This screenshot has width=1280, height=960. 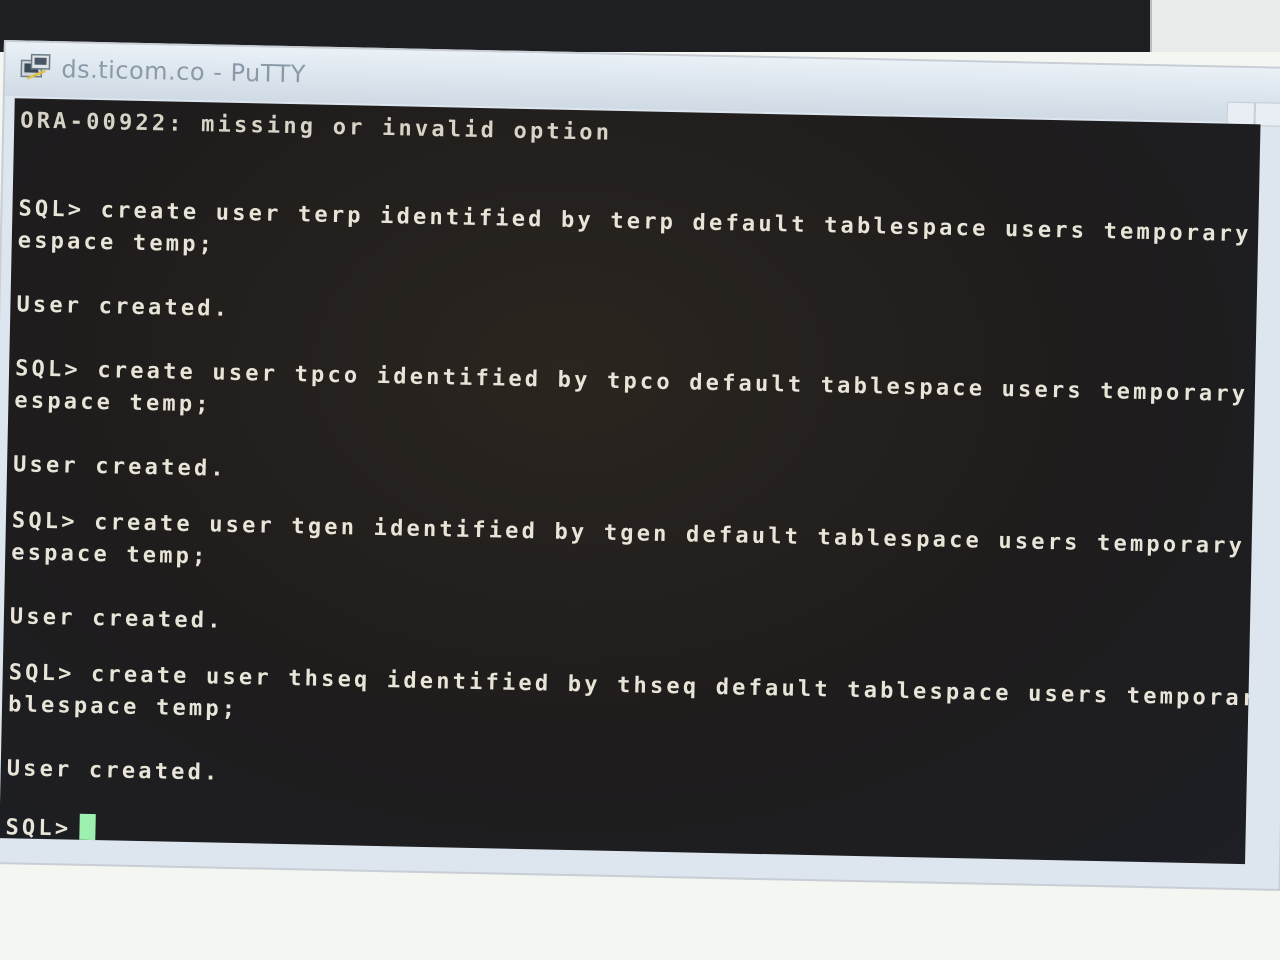 I want to click on text-cursor, so click(x=87, y=827).